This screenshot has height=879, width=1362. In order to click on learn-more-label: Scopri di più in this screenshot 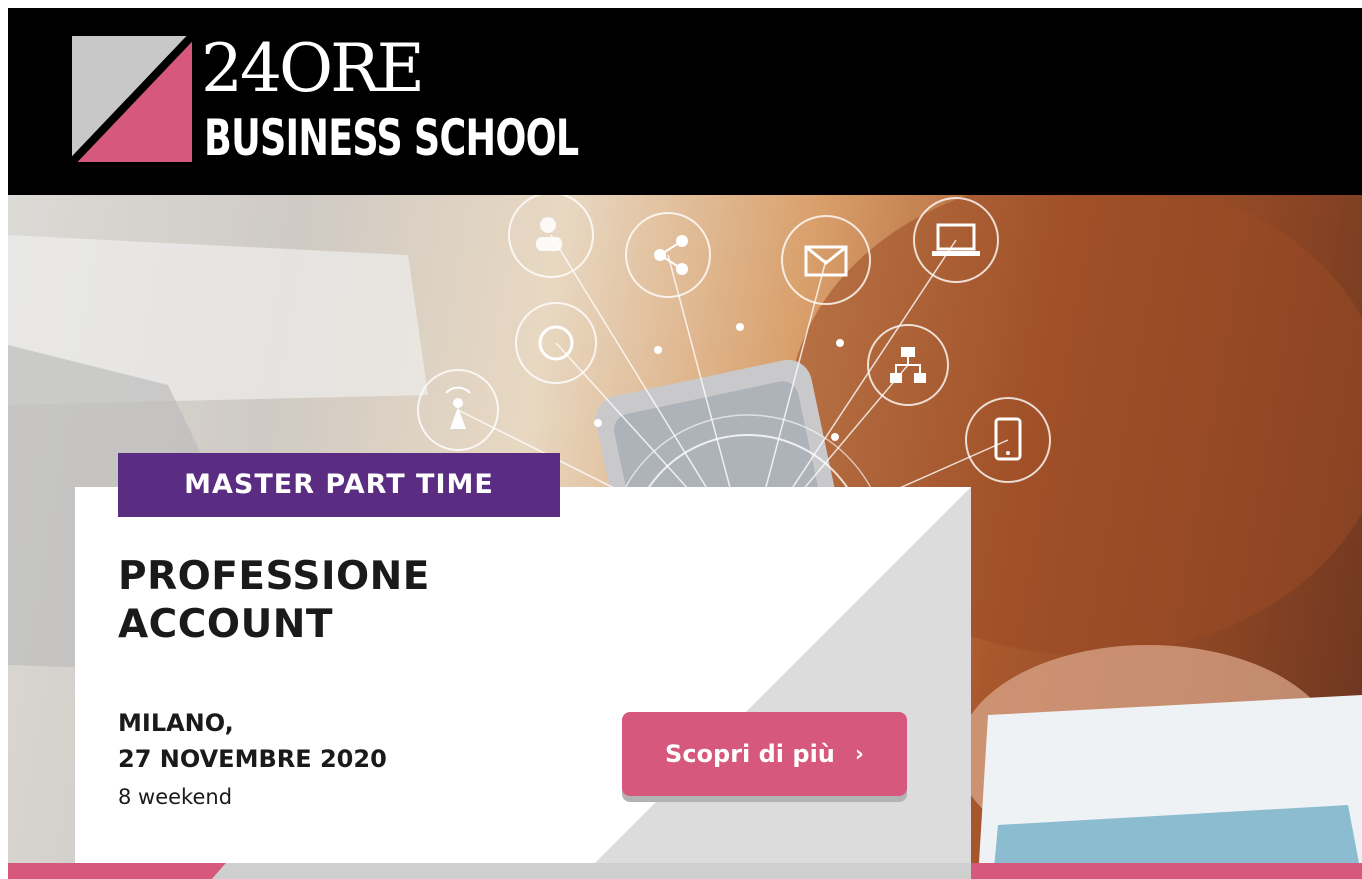, I will do `click(750, 754)`.